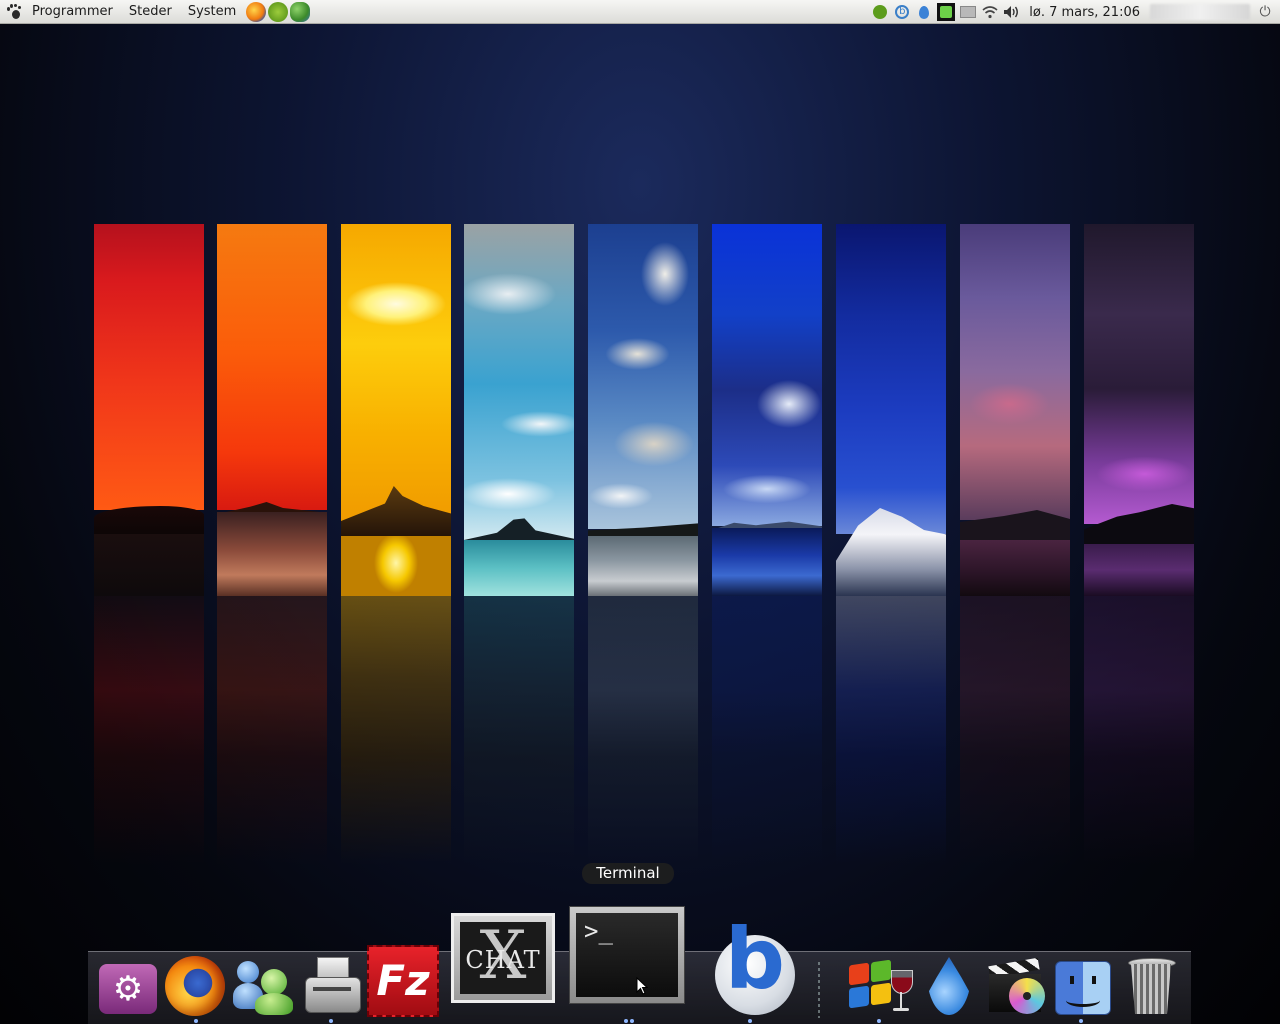 The height and width of the screenshot is (1024, 1280). What do you see at coordinates (272, 410) in the screenshot?
I see `wallpaper-strip-orange` at bounding box center [272, 410].